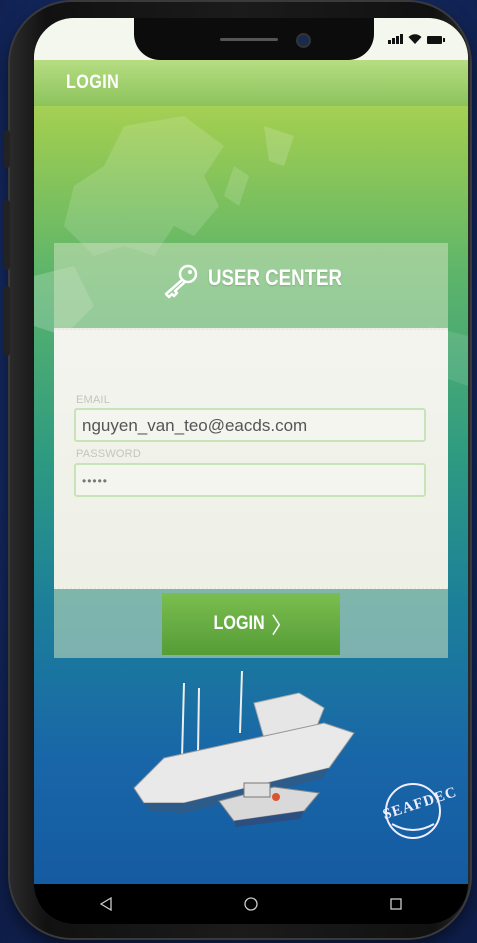  What do you see at coordinates (395, 39) in the screenshot?
I see `cellular-signal-icon` at bounding box center [395, 39].